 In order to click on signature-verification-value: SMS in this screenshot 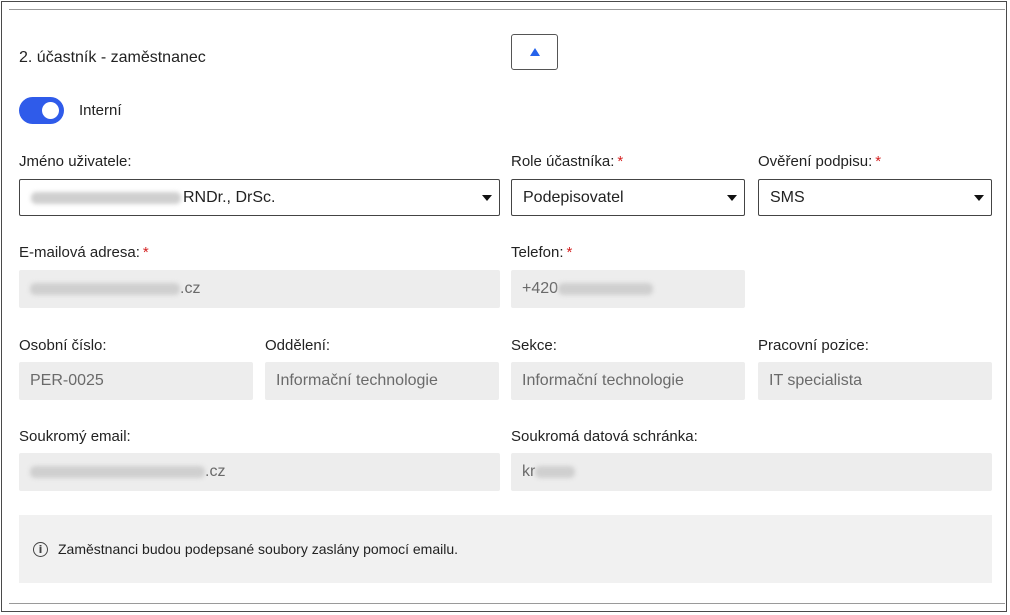, I will do `click(787, 197)`.